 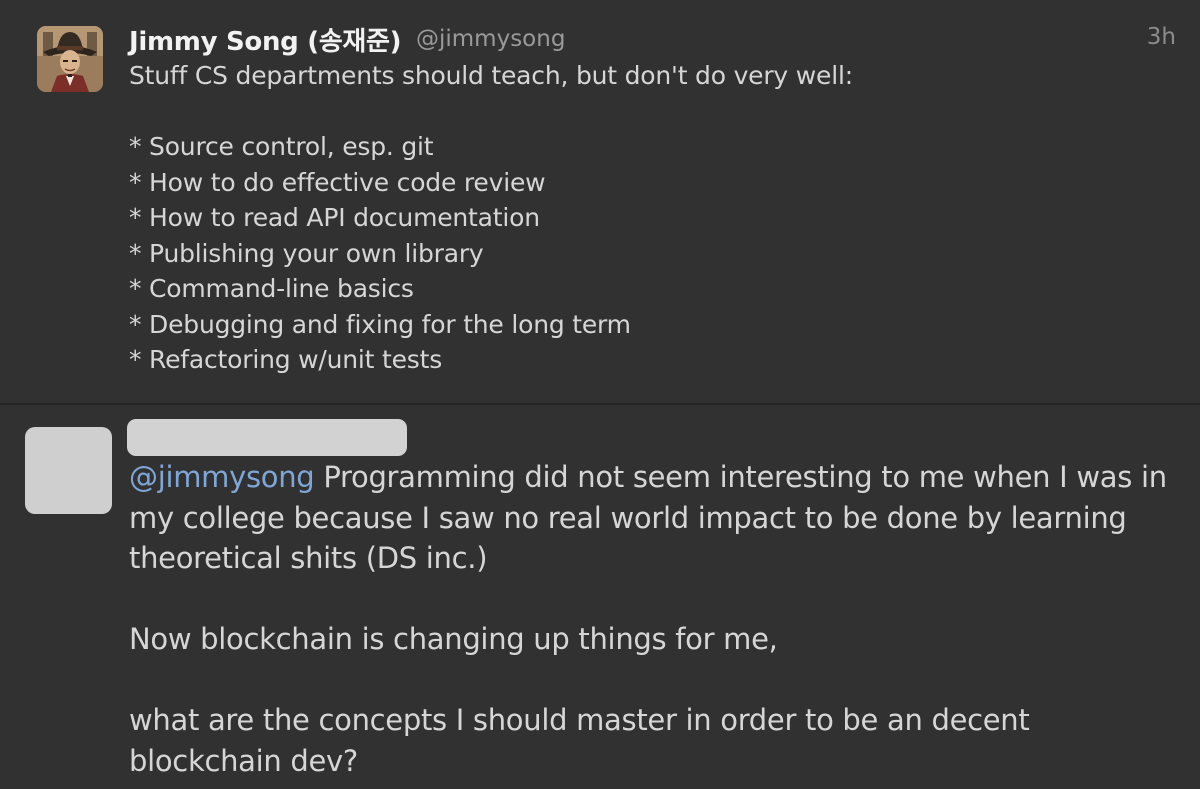 I want to click on tweet-list-item: * Source control, esp. git, so click(x=281, y=146).